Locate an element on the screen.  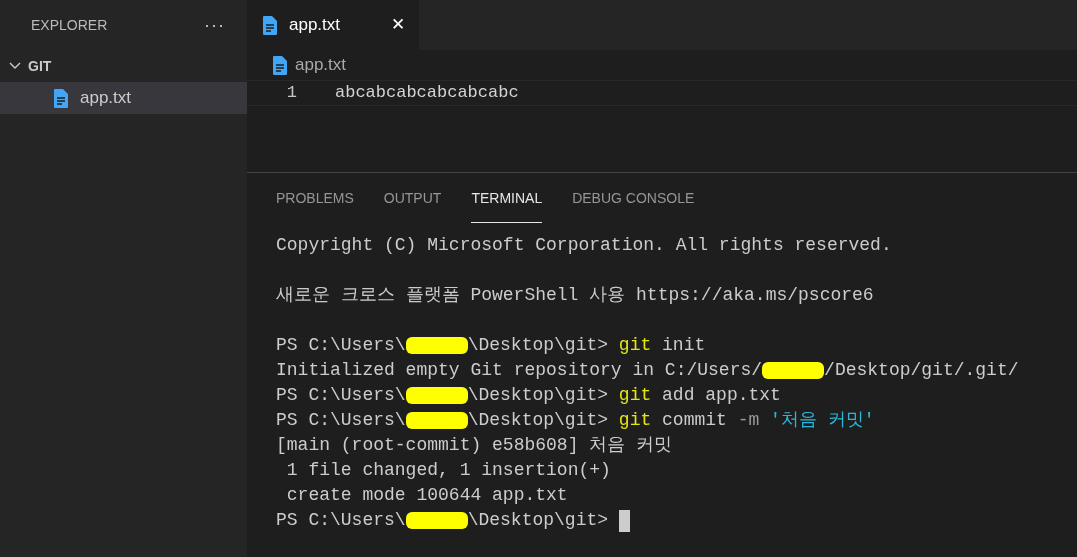
terminal-text: create mode 100644 app.txt is located at coordinates (426, 495).